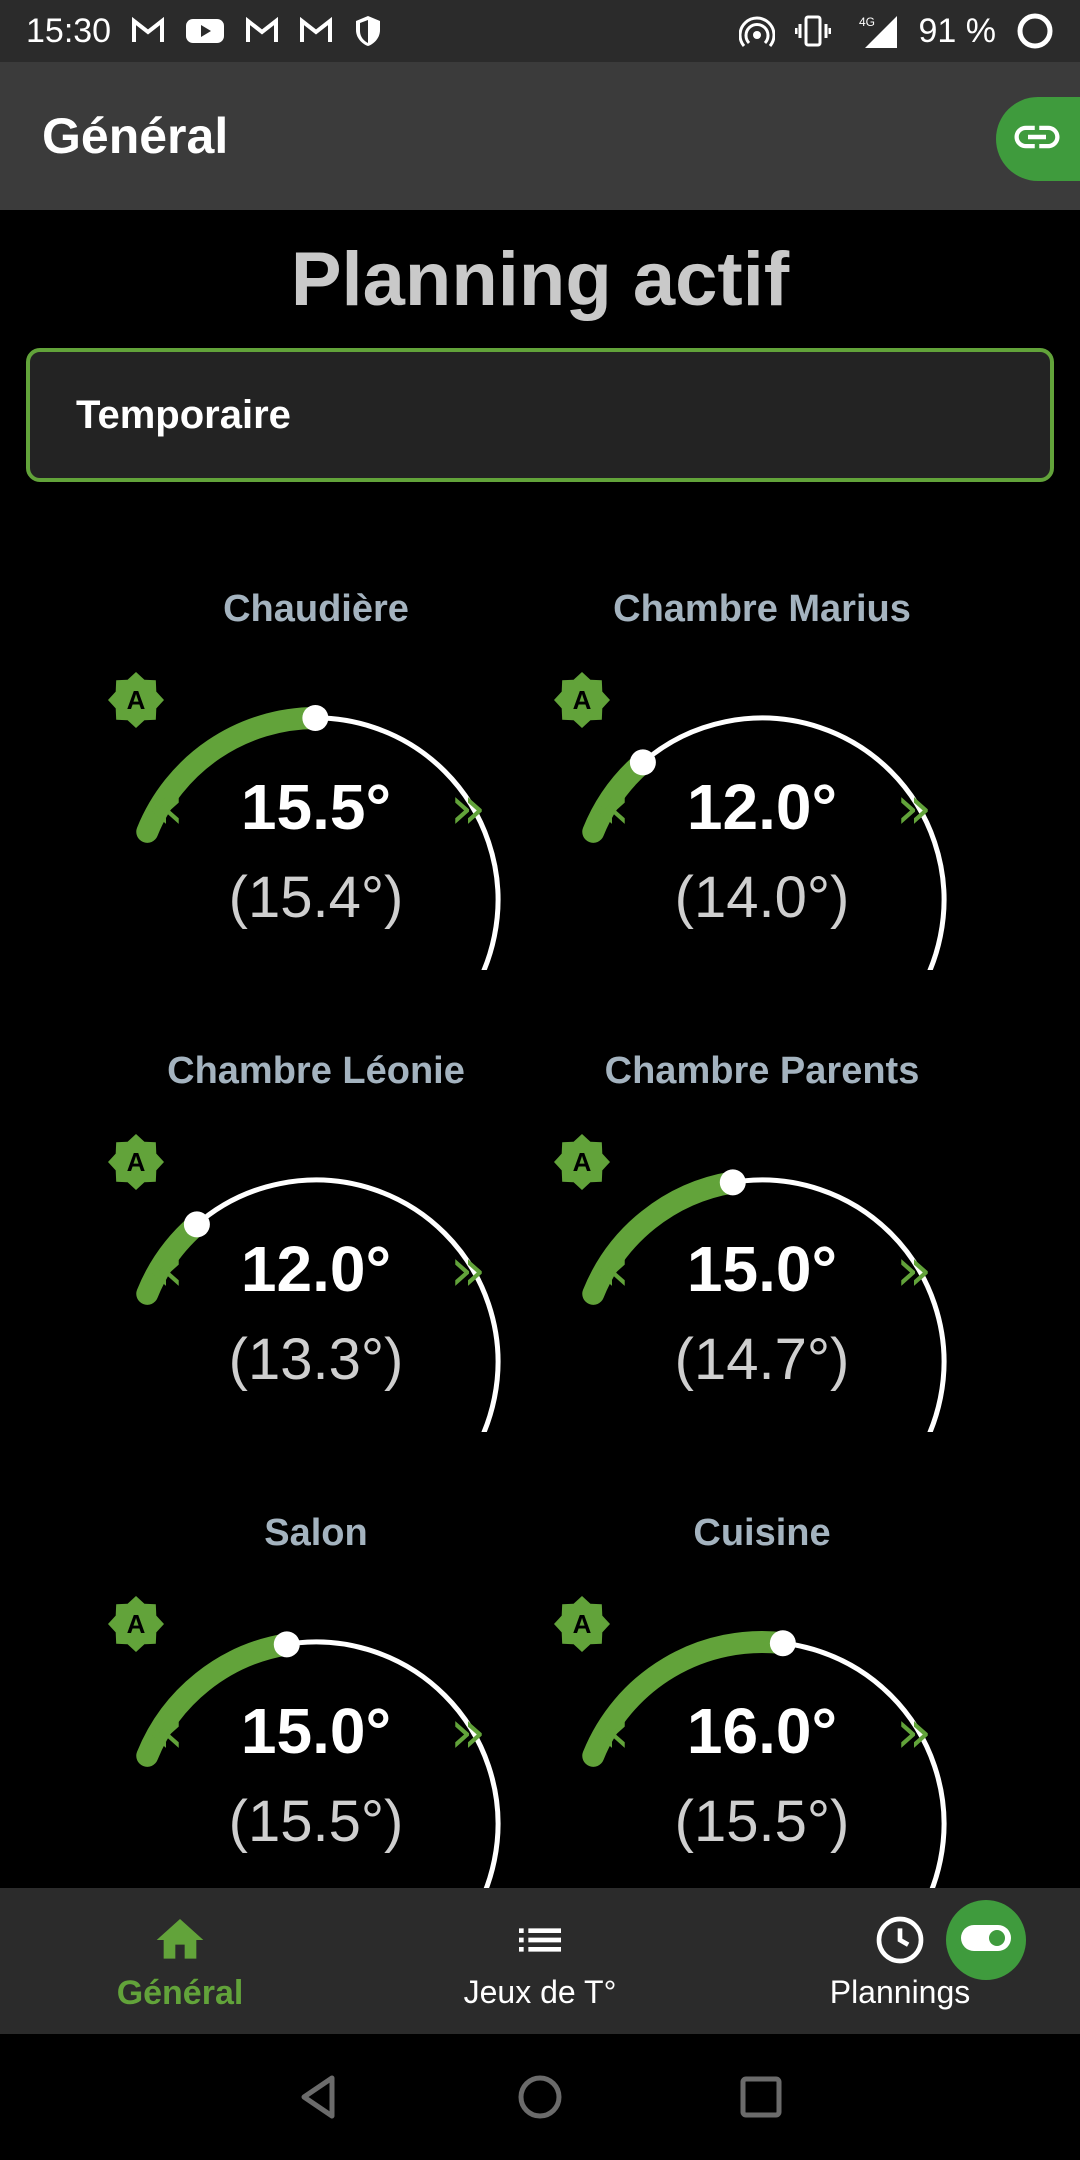  I want to click on recents-button, so click(761, 2097).